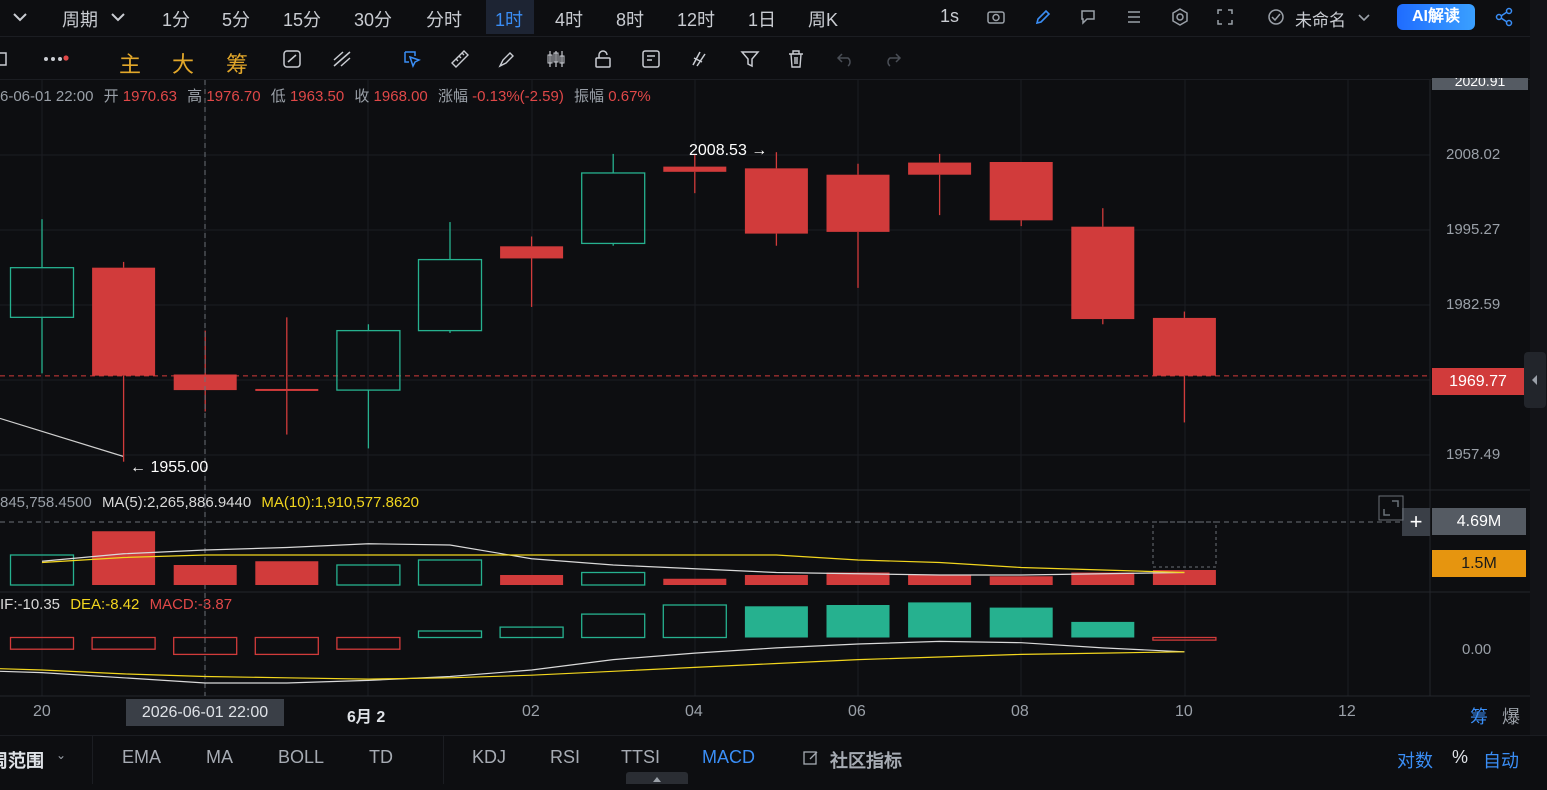  What do you see at coordinates (1460, 757) in the screenshot?
I see `percent-scale-toggle: %` at bounding box center [1460, 757].